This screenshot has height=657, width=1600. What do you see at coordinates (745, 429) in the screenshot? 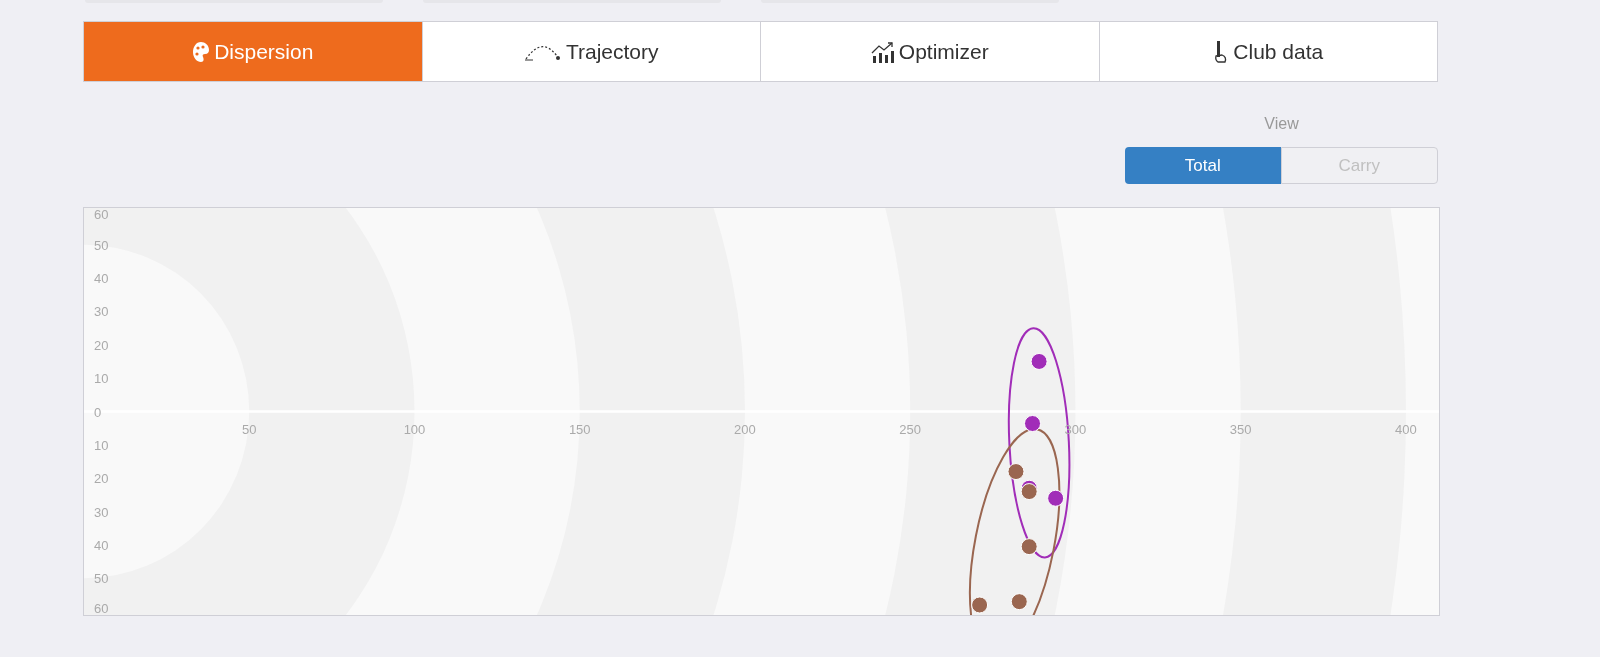
I see `axis-label: 200` at bounding box center [745, 429].